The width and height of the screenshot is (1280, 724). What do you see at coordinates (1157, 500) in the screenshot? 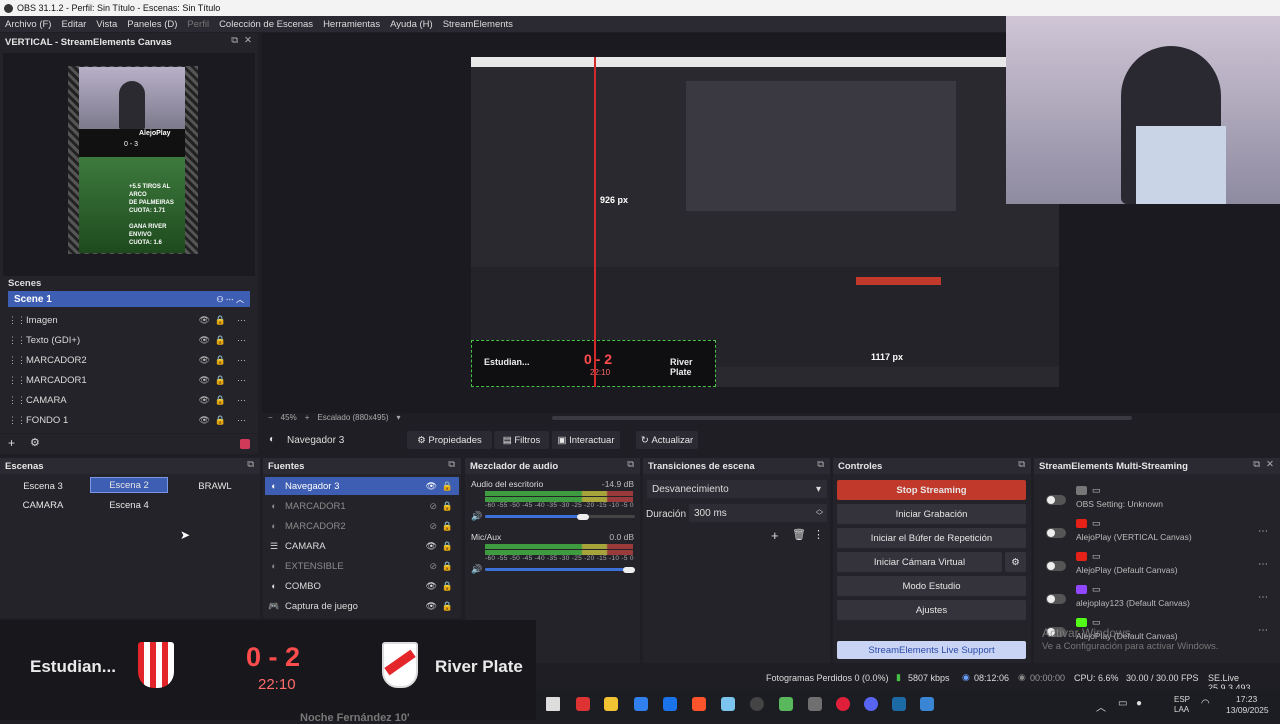
I see `multistream-target: ▭ OBS Setting: Unknown` at bounding box center [1157, 500].